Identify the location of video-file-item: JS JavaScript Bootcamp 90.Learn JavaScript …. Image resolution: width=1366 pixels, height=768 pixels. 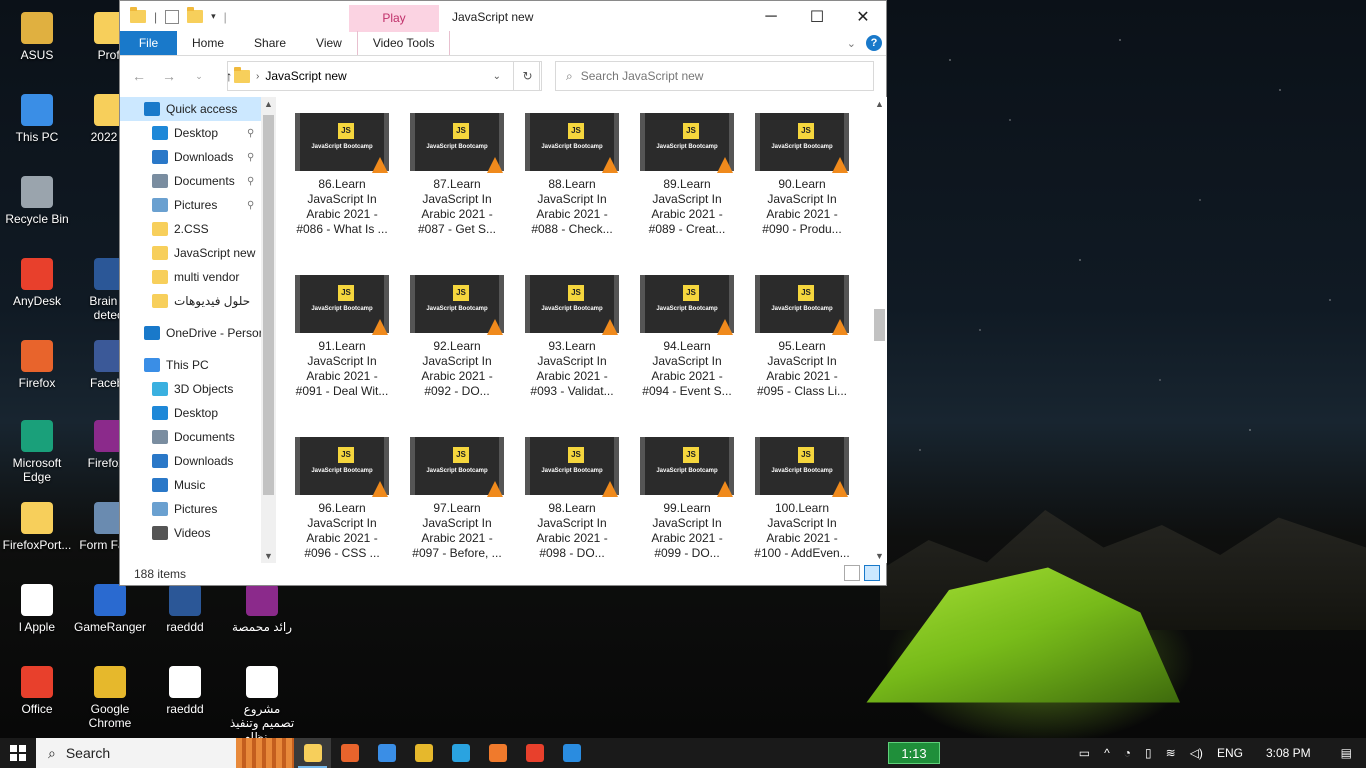
(802, 175).